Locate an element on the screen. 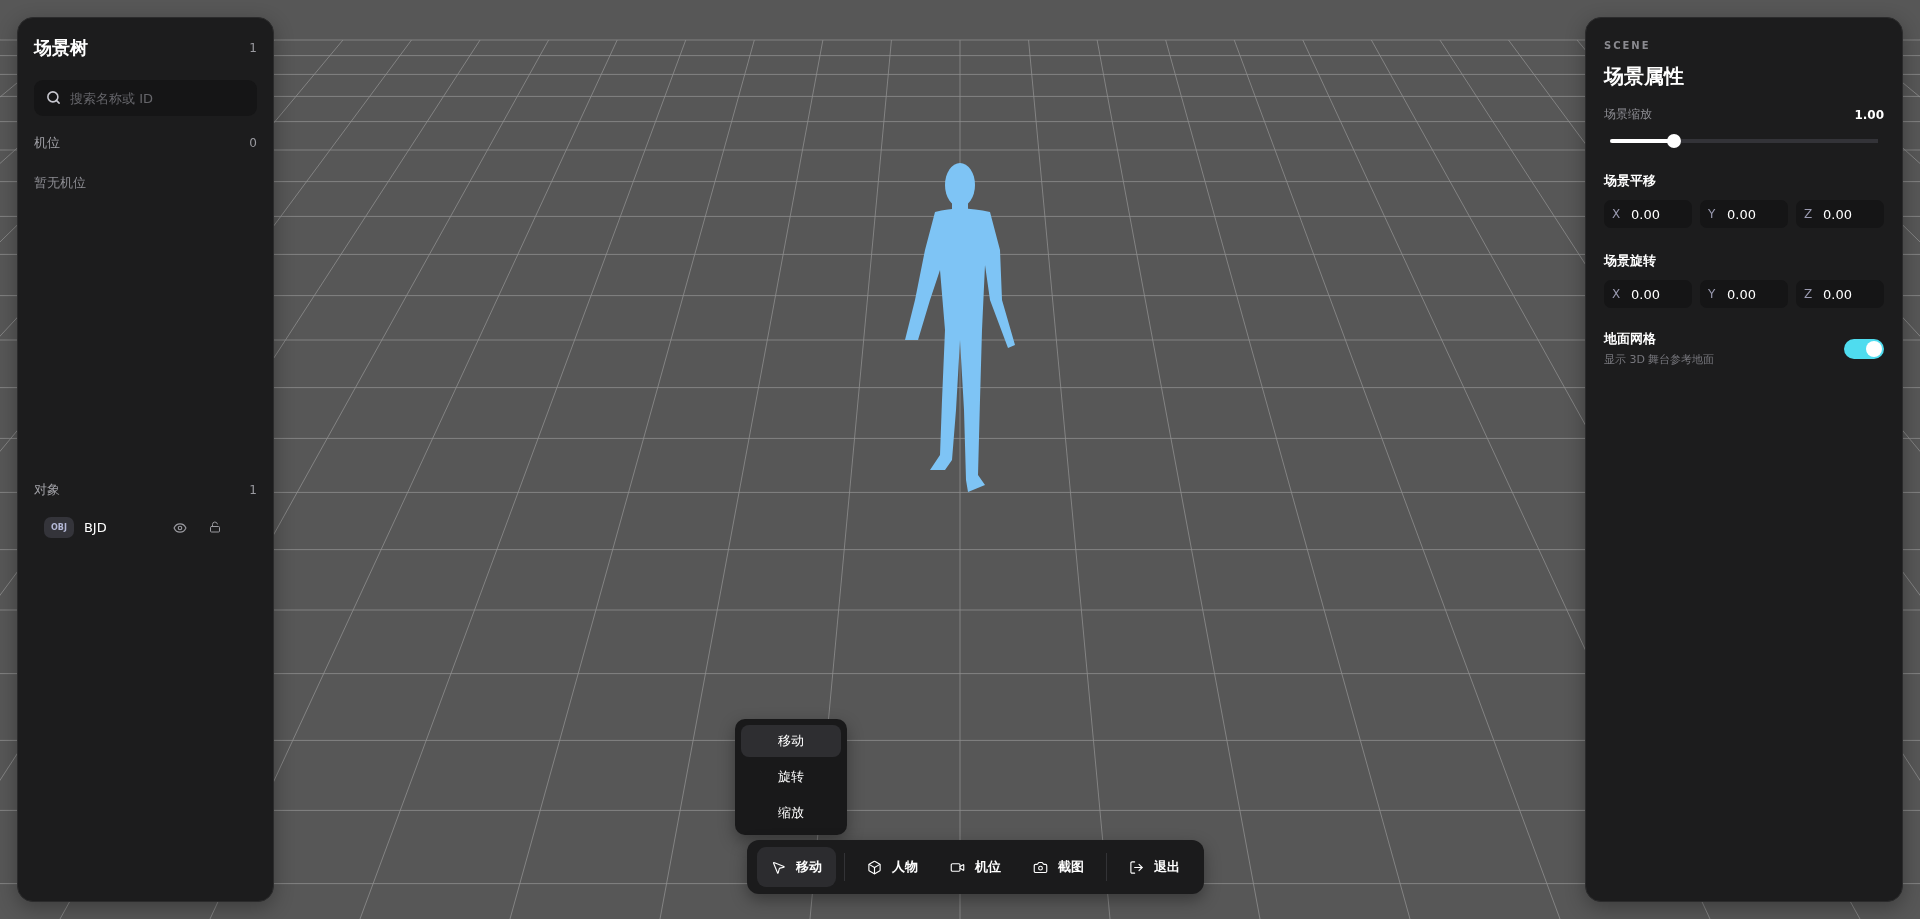  section-count: 1 is located at coordinates (253, 490).